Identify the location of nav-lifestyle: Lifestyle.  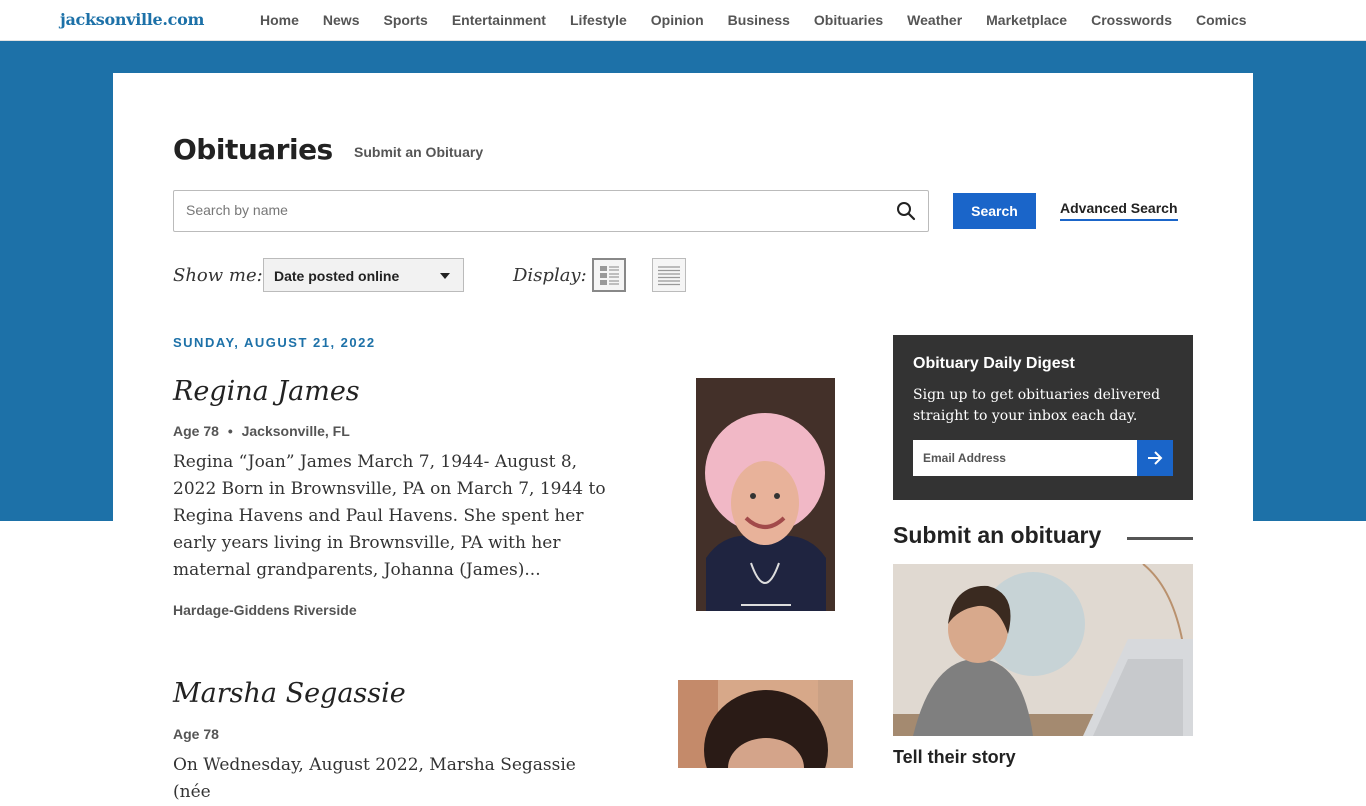
(598, 20).